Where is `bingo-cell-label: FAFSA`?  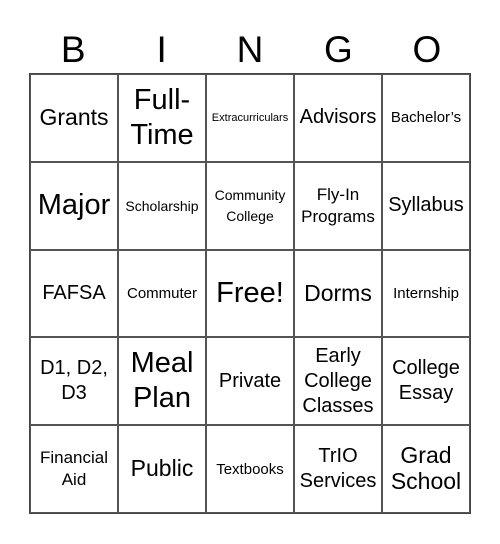 bingo-cell-label: FAFSA is located at coordinates (74, 292).